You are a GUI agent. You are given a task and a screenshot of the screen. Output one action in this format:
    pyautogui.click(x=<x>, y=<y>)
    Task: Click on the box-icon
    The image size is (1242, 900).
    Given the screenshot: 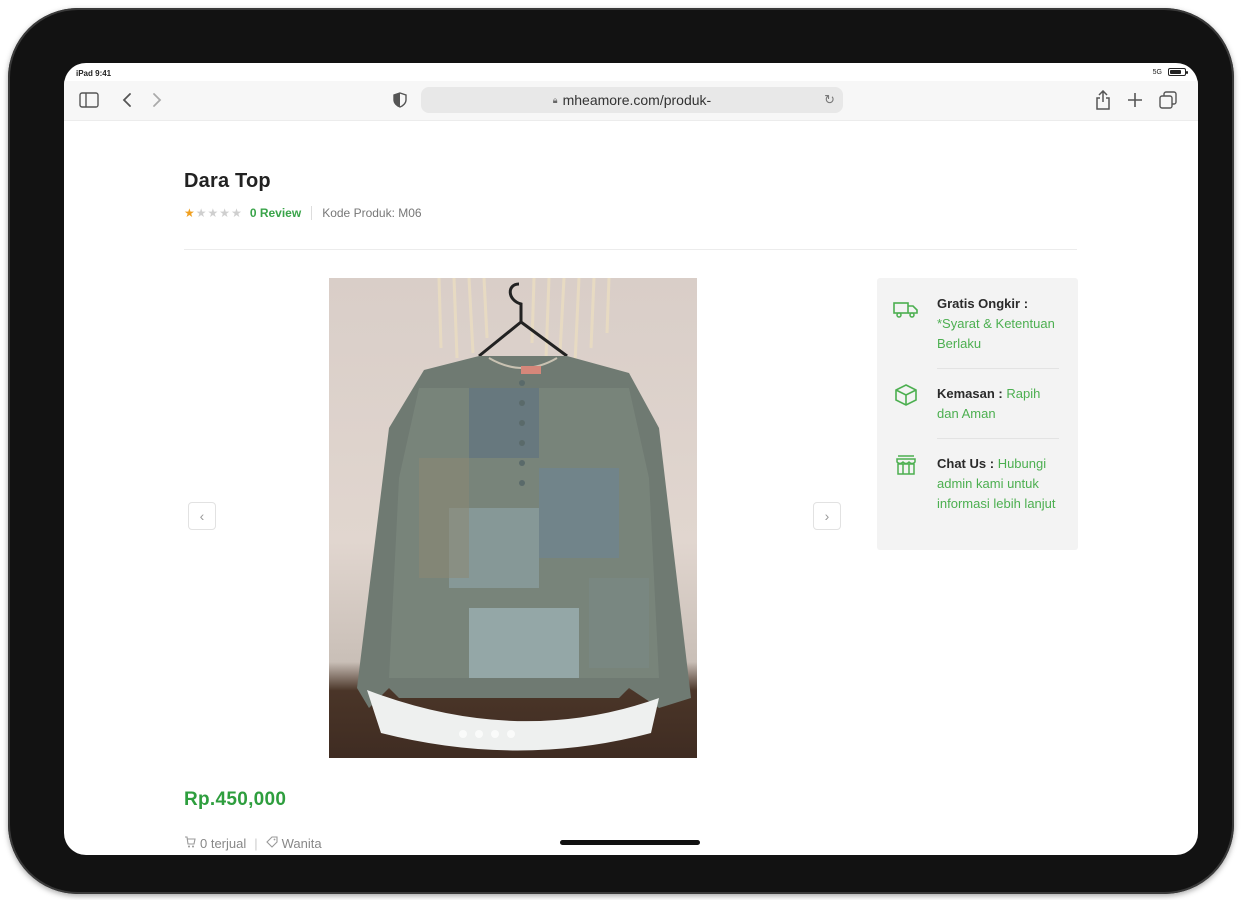 What is the action you would take?
    pyautogui.click(x=906, y=395)
    